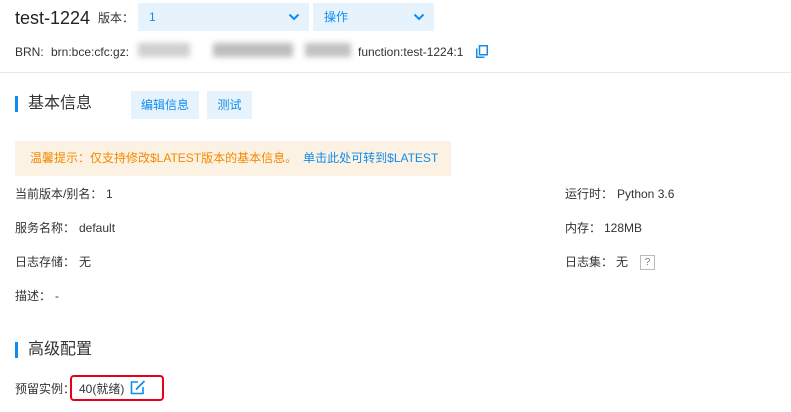 This screenshot has height=412, width=791. I want to click on advanced-config-title: 高级配置, so click(60, 349).